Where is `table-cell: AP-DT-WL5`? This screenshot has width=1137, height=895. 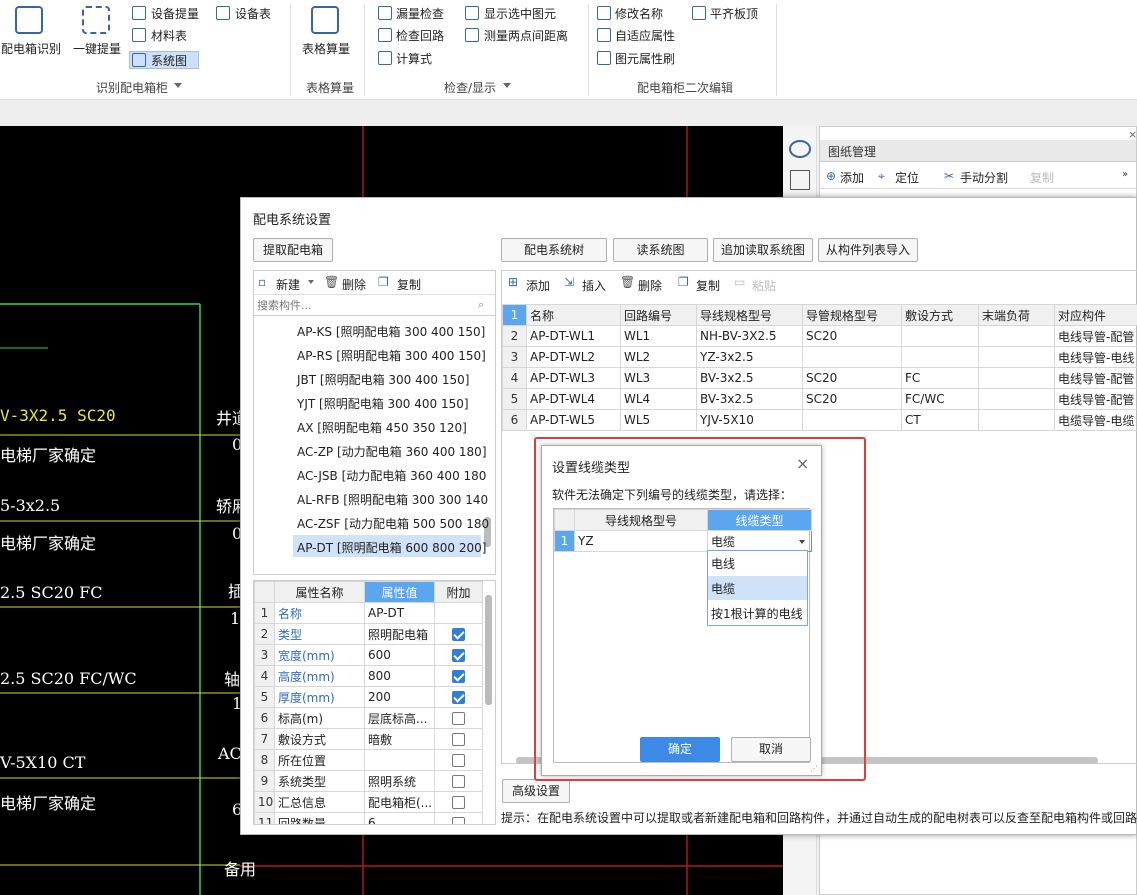 table-cell: AP-DT-WL5 is located at coordinates (573, 420).